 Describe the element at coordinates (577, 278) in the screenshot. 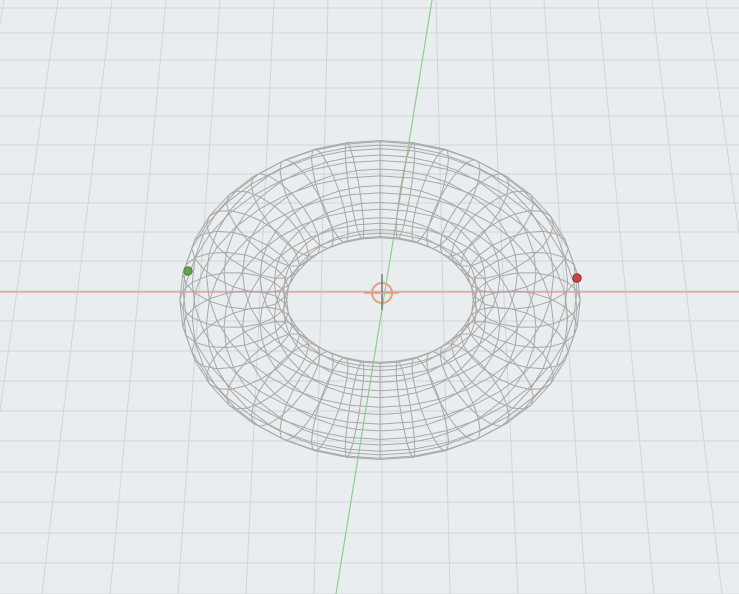

I see `red-vertex-marker` at that location.